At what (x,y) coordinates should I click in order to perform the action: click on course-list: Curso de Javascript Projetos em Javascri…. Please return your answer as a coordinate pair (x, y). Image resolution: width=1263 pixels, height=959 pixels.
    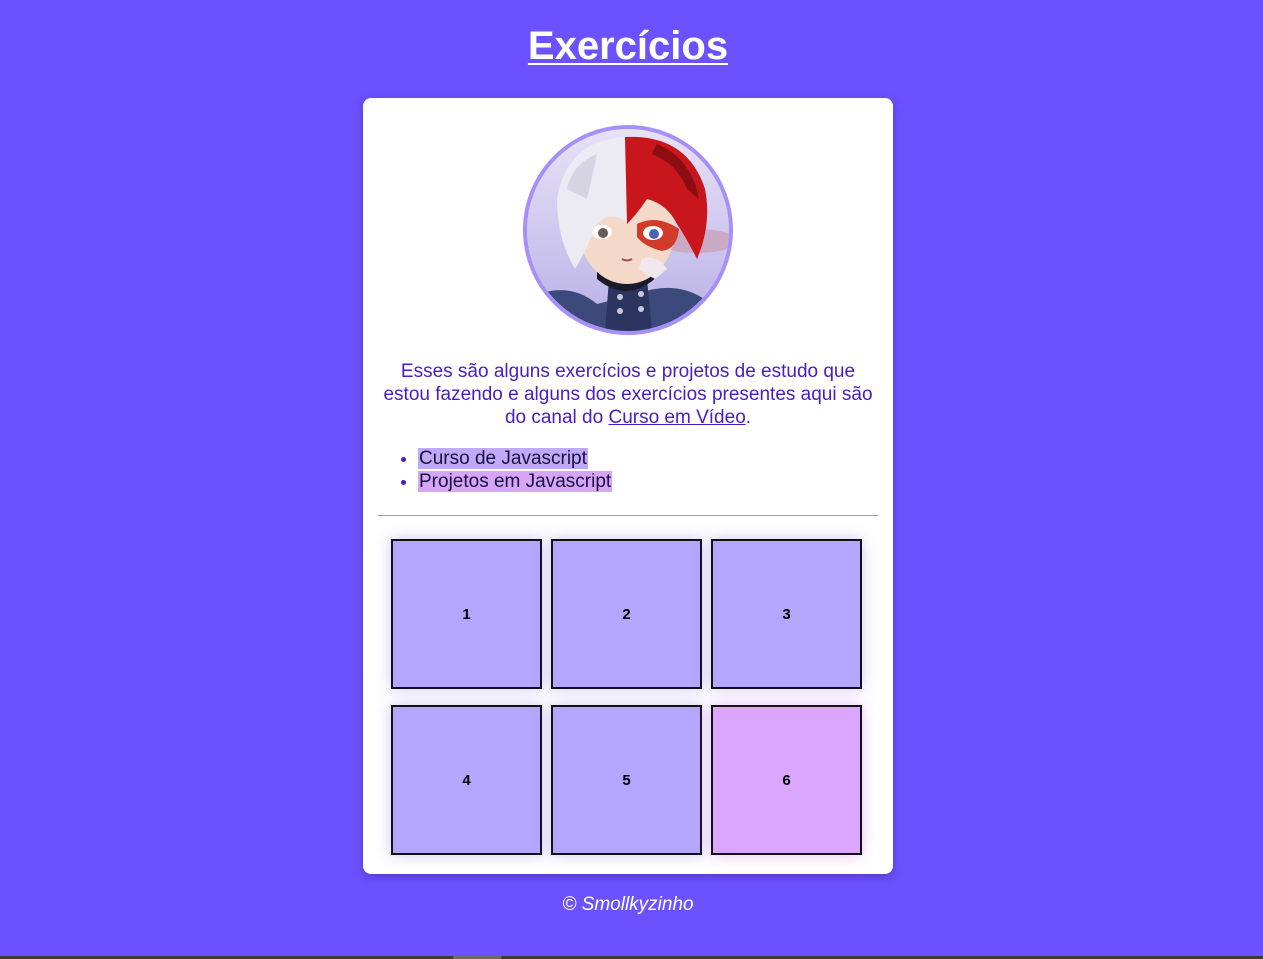
    Looking at the image, I should click on (498, 470).